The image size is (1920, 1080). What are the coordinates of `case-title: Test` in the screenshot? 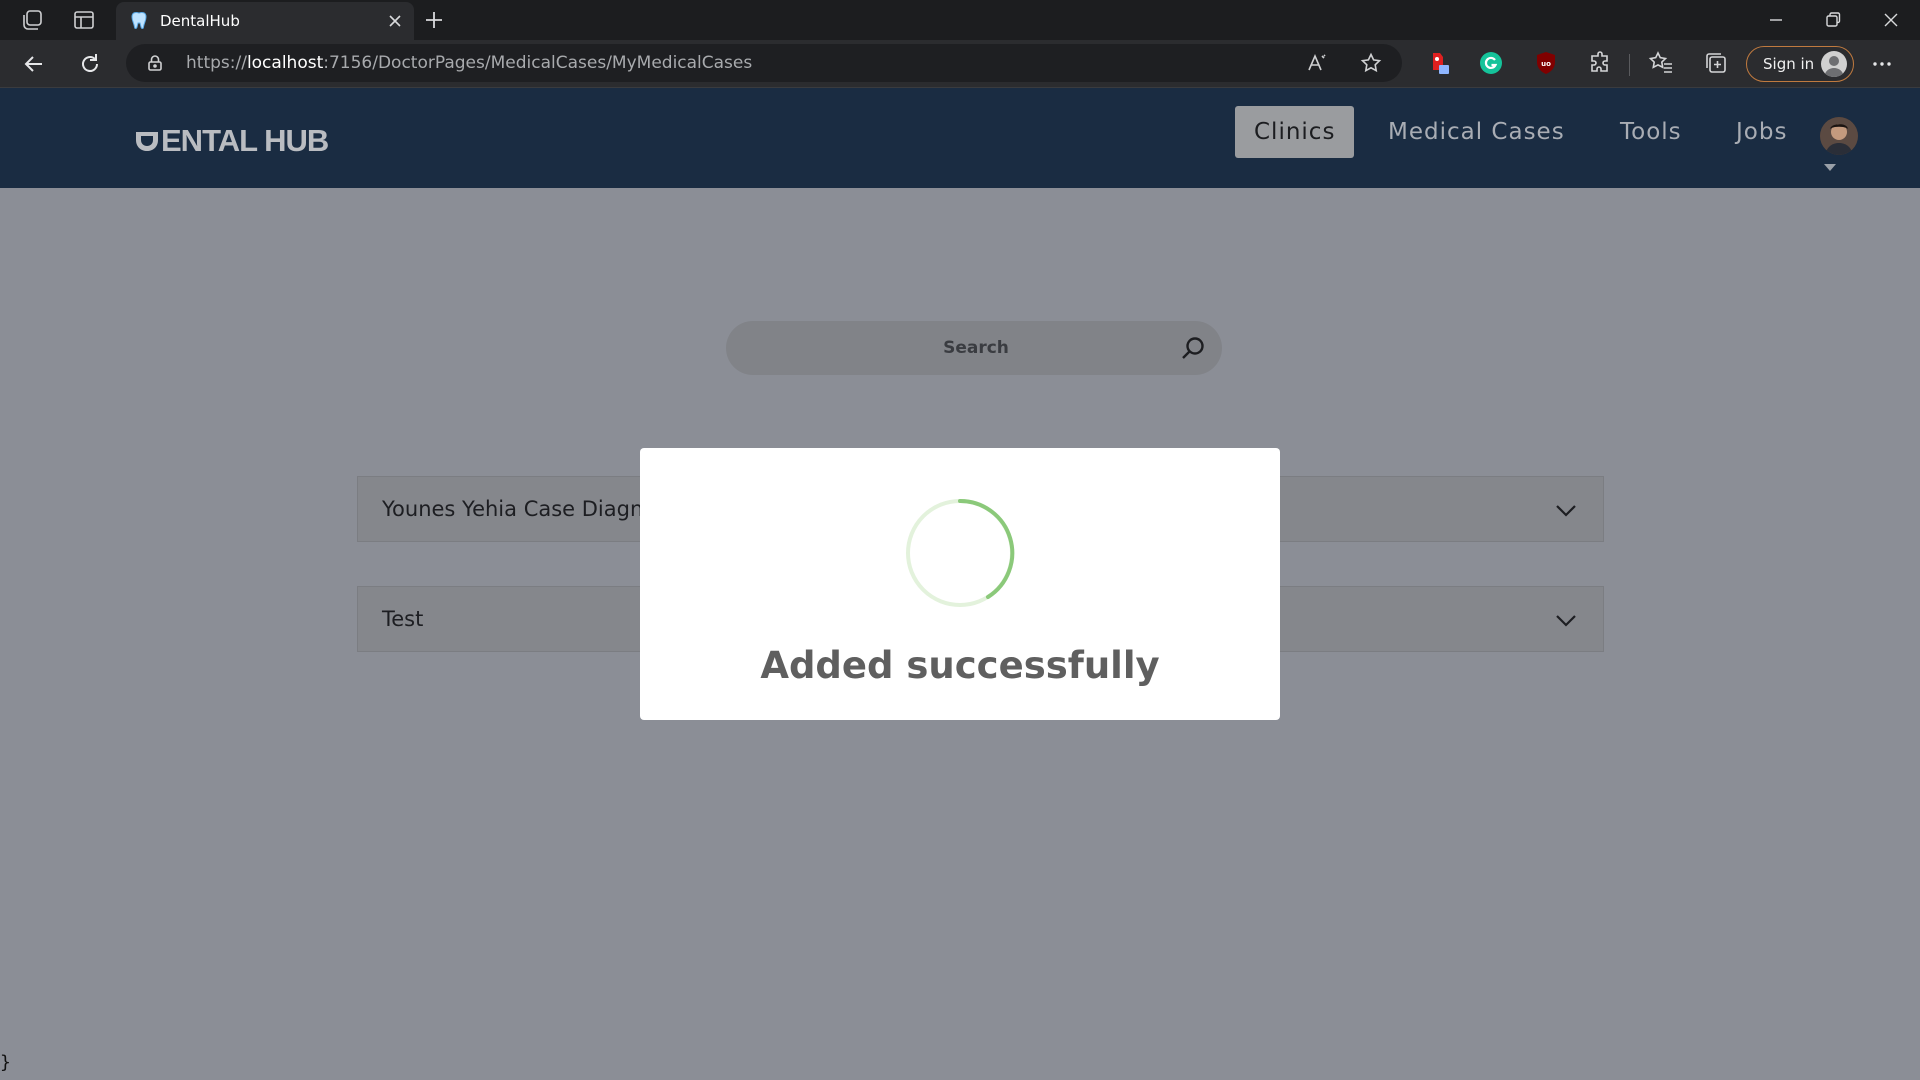 It's located at (403, 619).